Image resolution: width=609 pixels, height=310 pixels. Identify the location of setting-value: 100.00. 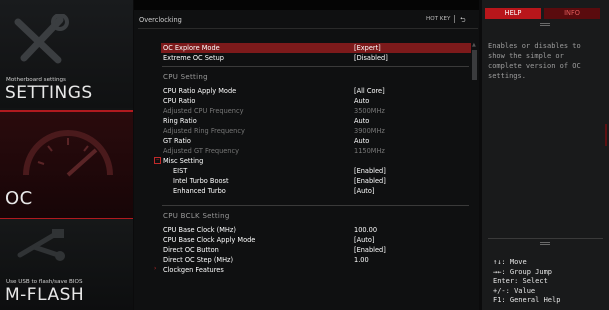
(366, 230).